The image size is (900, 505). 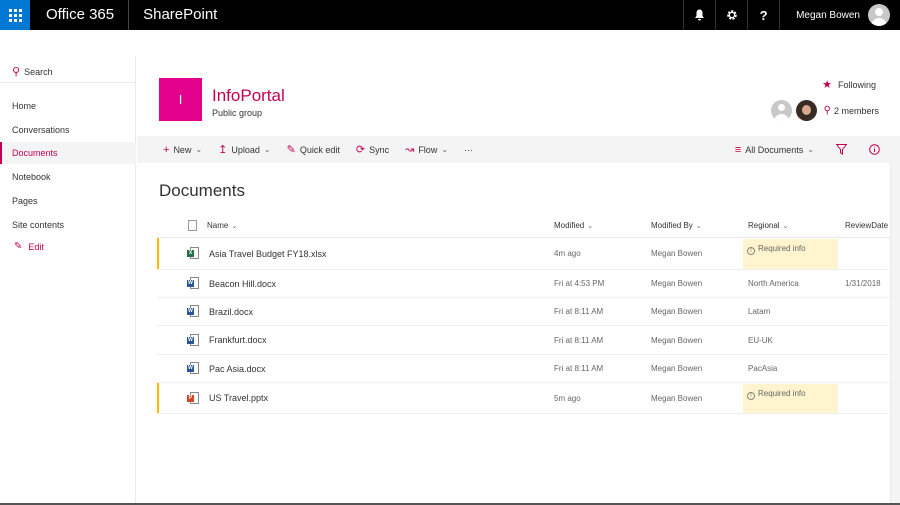 I want to click on file-name: Beacon Hill.docx, so click(x=242, y=284).